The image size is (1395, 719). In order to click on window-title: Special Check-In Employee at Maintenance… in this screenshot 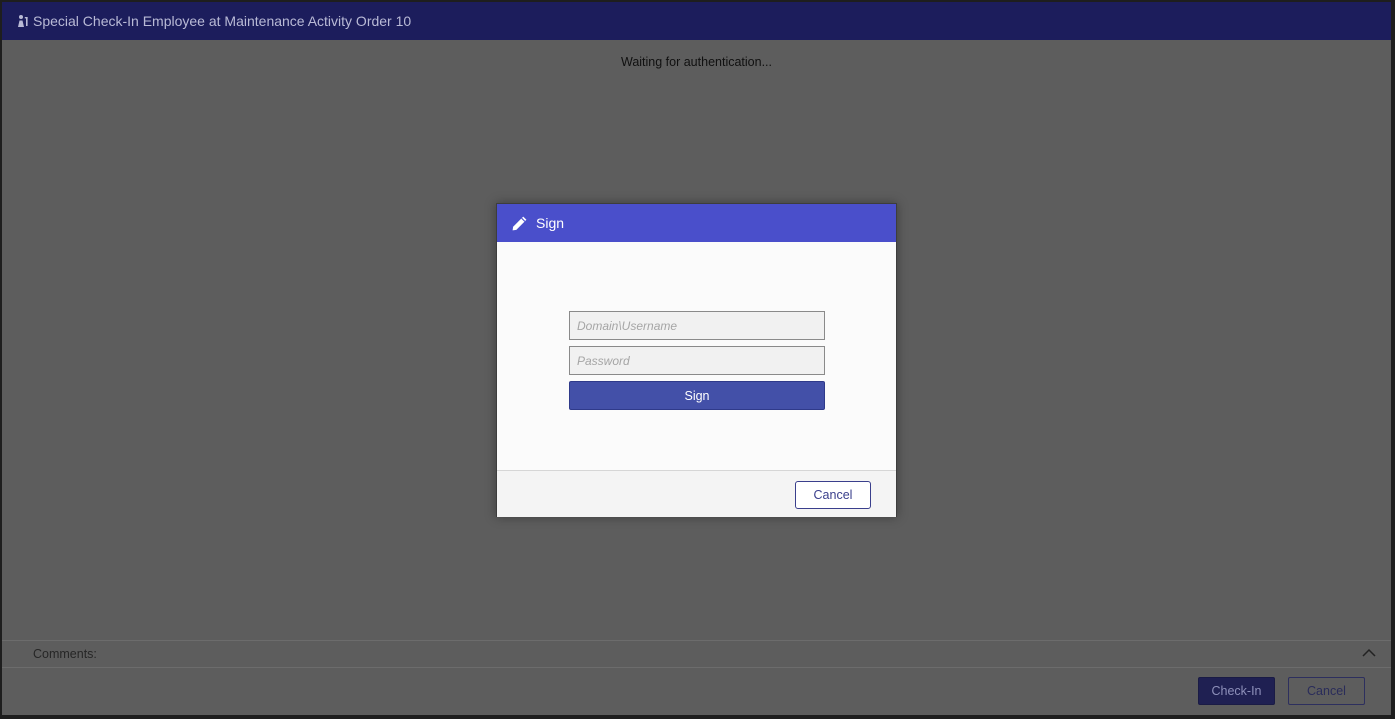, I will do `click(222, 21)`.